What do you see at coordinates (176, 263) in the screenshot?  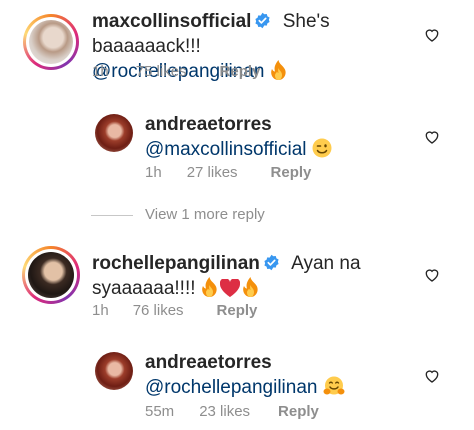 I see `username: rochellepangilinan` at bounding box center [176, 263].